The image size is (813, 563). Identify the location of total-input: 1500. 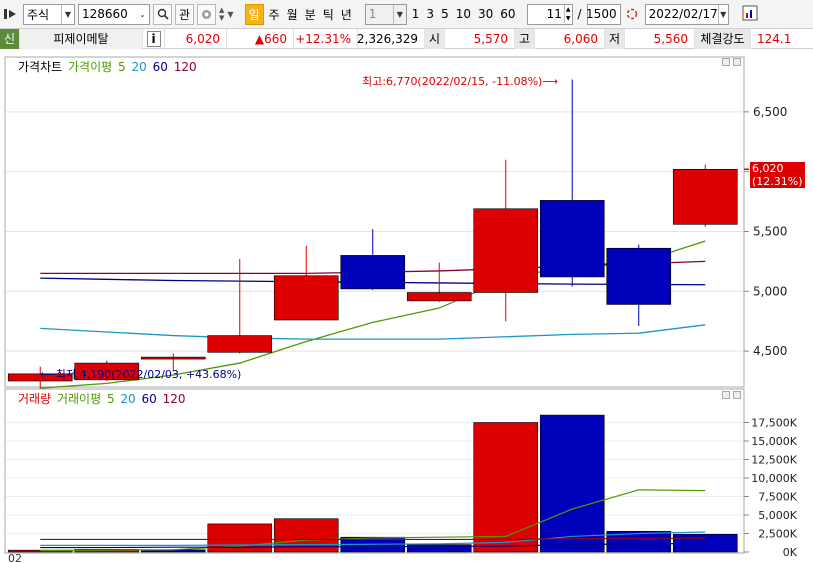
(603, 14).